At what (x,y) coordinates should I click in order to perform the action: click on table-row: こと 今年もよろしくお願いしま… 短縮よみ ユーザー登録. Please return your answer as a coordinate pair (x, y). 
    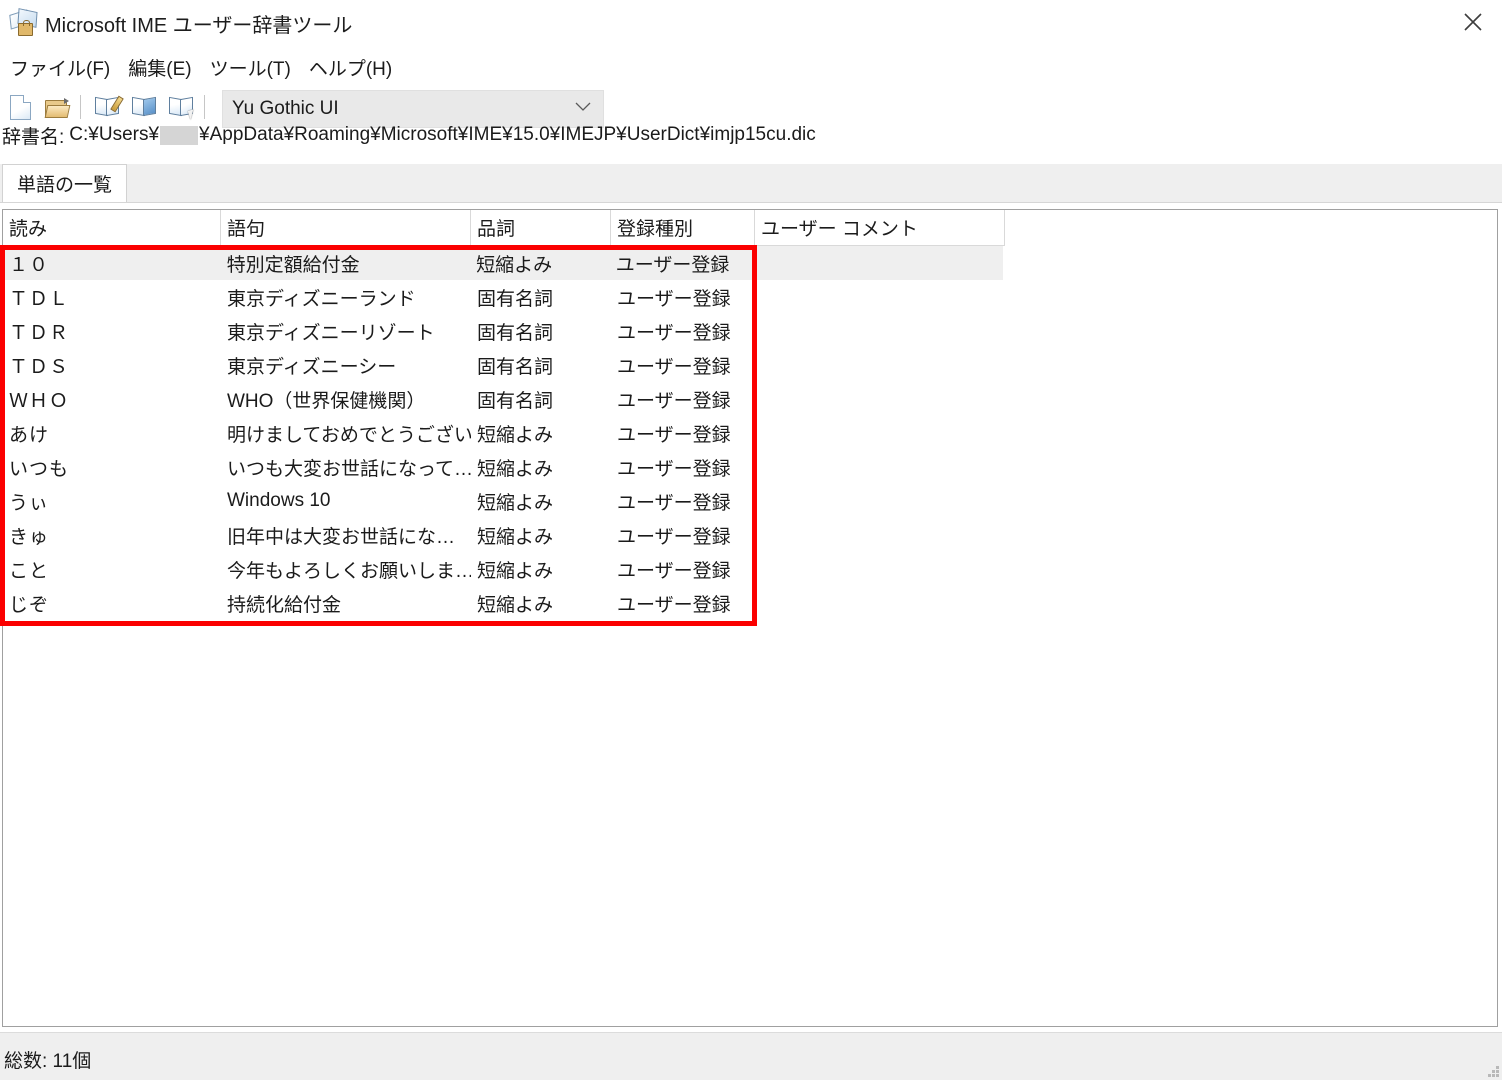
    Looking at the image, I should click on (750, 569).